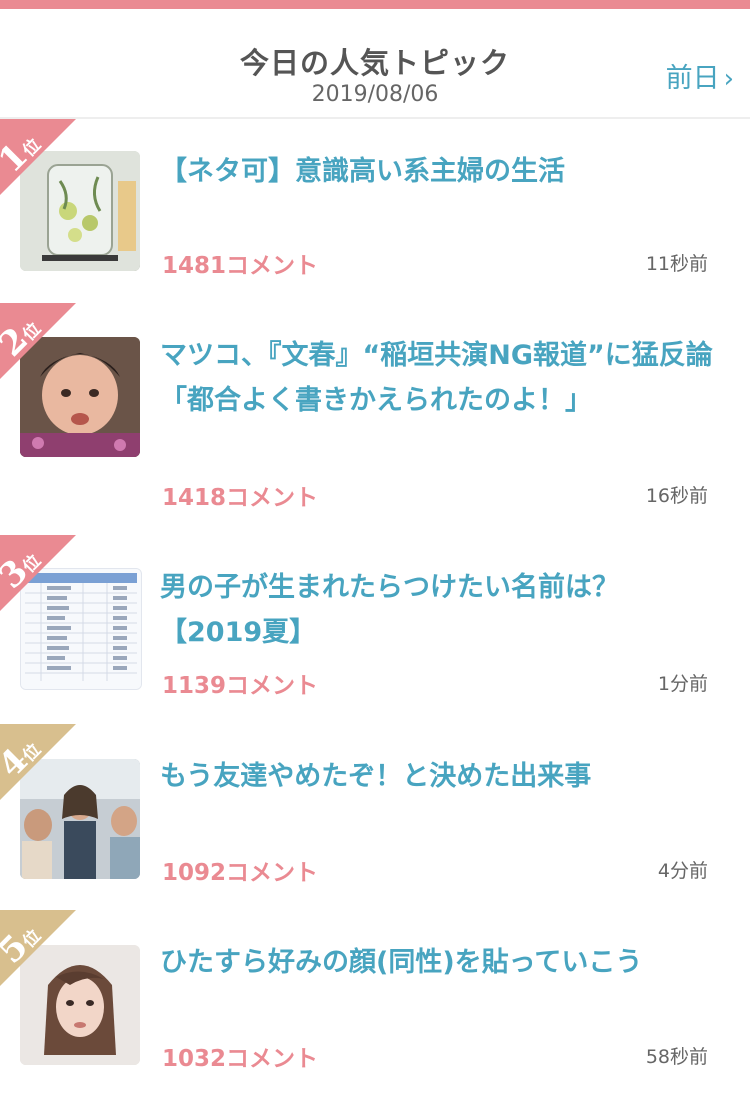 Image resolution: width=750 pixels, height=1096 pixels. I want to click on elapsed-time: 16秒前, so click(676, 496).